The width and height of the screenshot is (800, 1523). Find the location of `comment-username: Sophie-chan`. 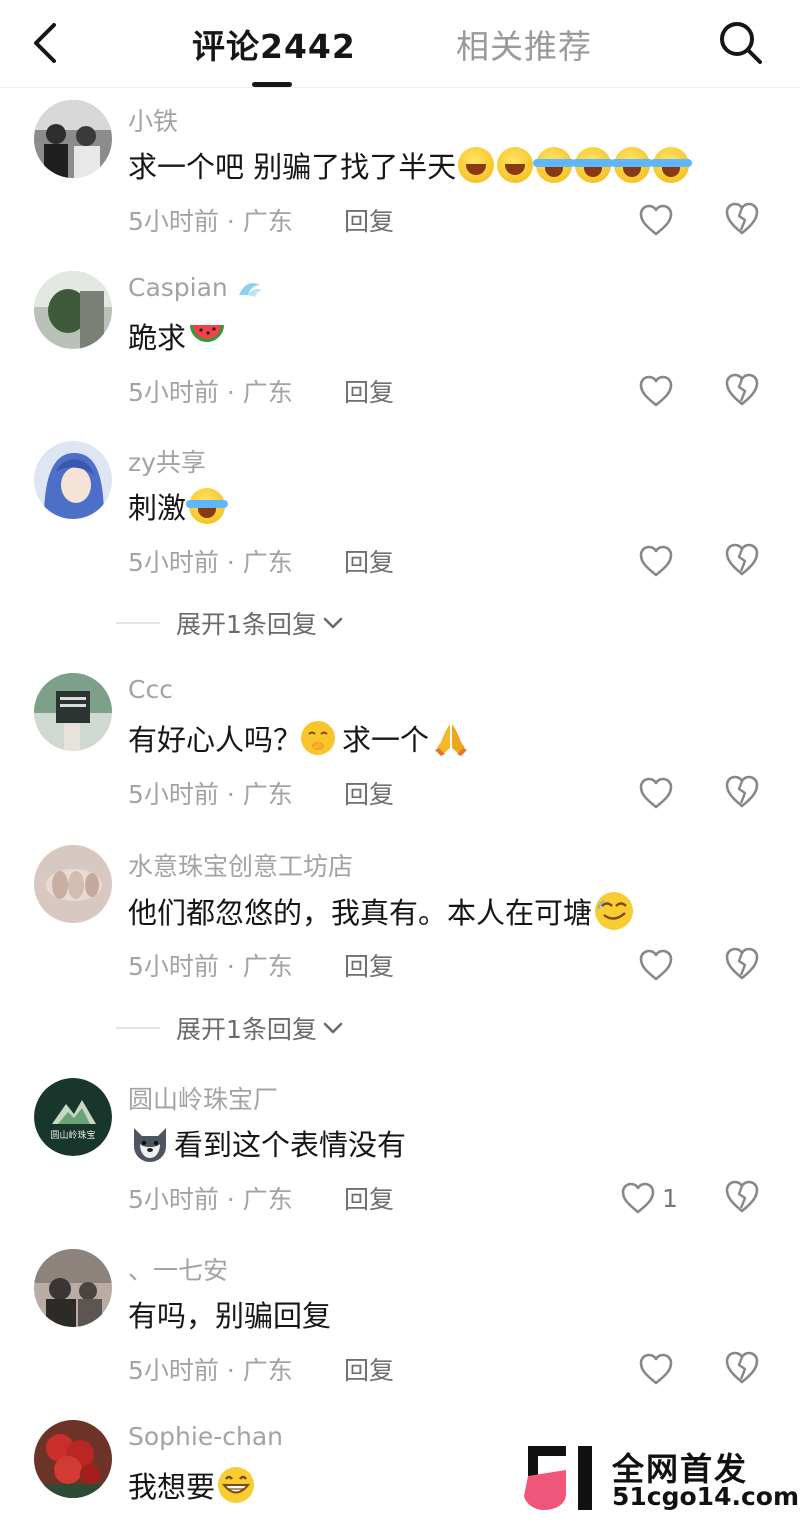

comment-username: Sophie-chan is located at coordinates (205, 1436).